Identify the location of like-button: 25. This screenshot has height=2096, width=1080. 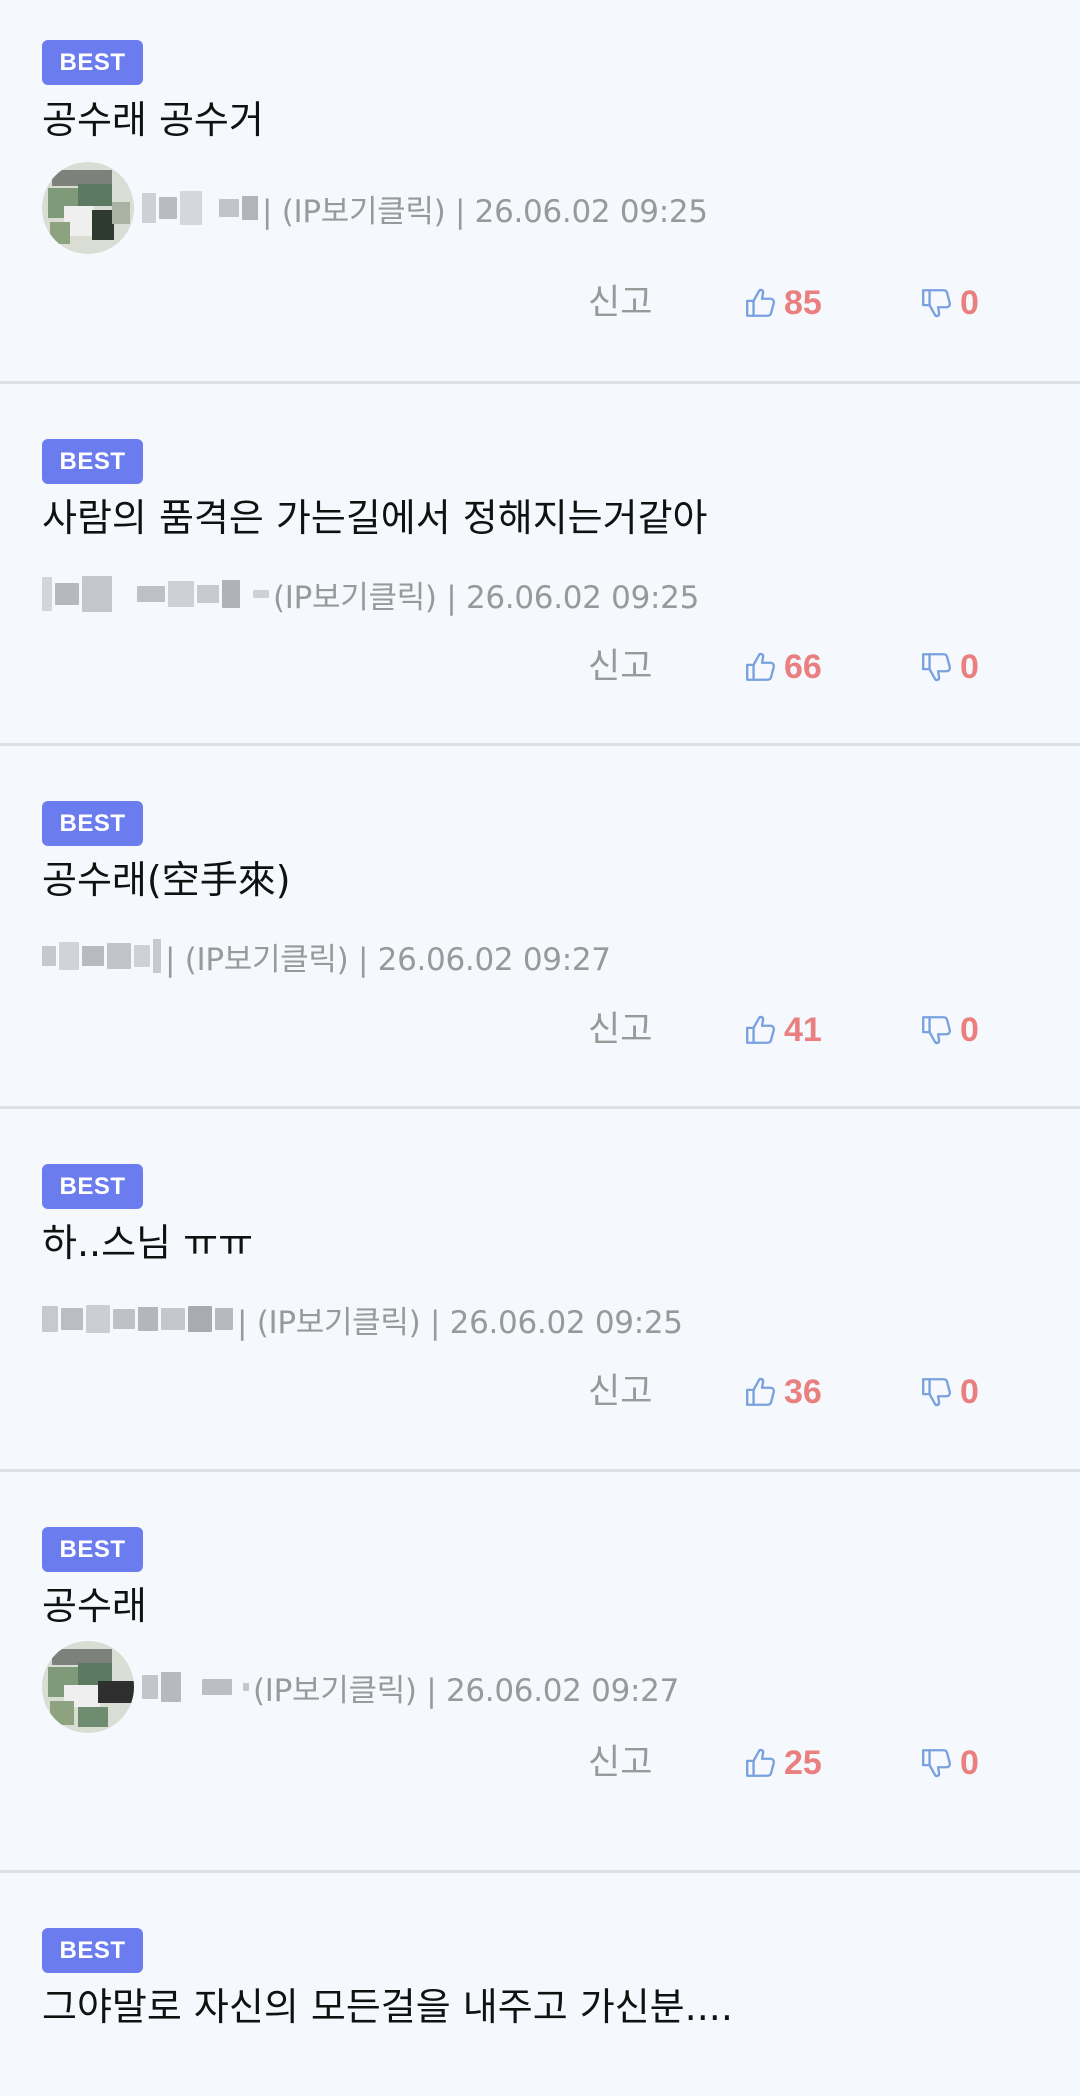
(783, 1763).